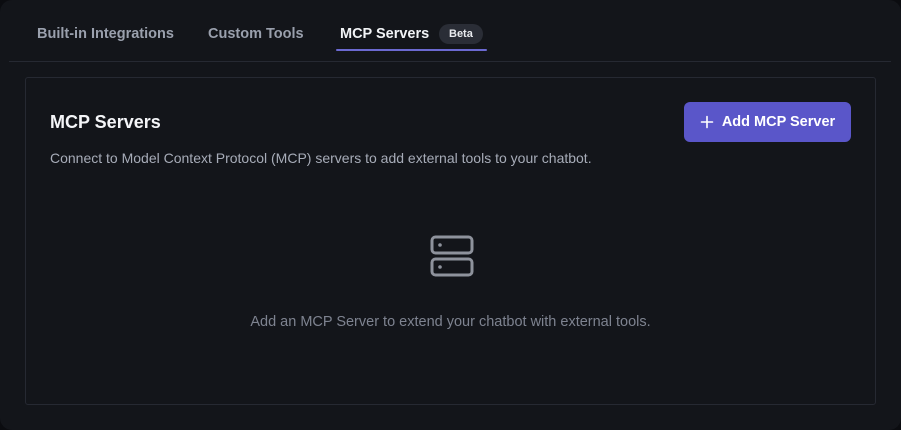  I want to click on panel-title: MCP Servers, so click(105, 122).